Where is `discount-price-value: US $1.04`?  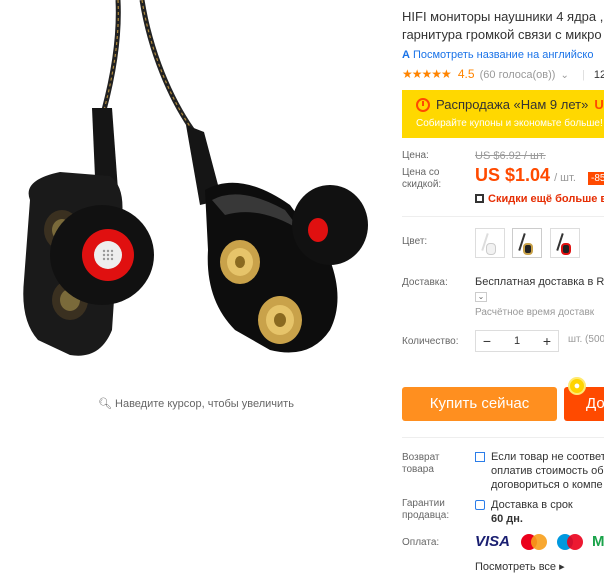
discount-price-value: US $1.04 is located at coordinates (513, 175).